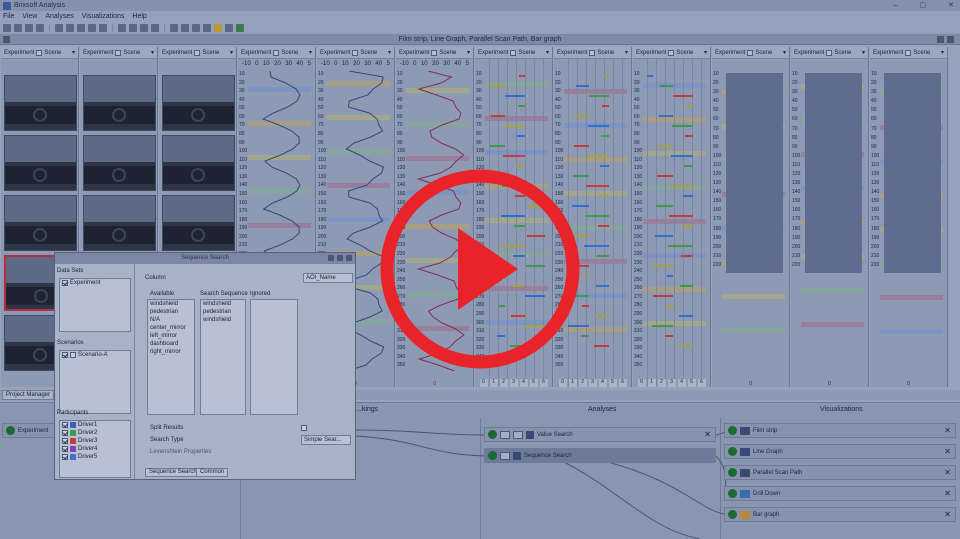  I want to click on menu-file: File, so click(8, 16).